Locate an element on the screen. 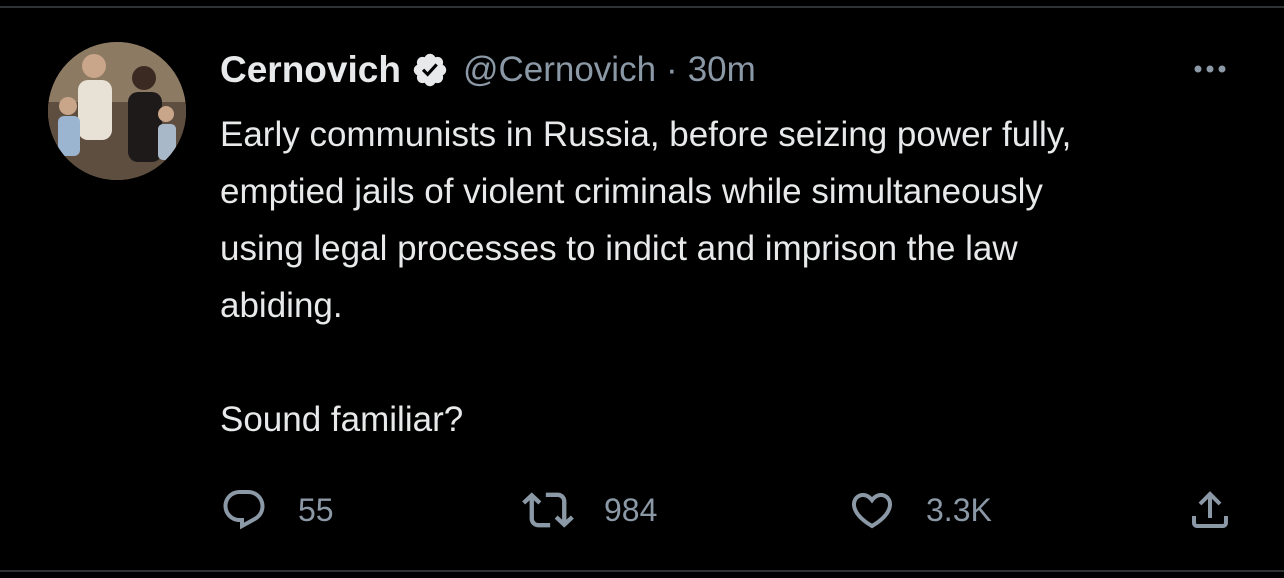  avatar-photo is located at coordinates (117, 111).